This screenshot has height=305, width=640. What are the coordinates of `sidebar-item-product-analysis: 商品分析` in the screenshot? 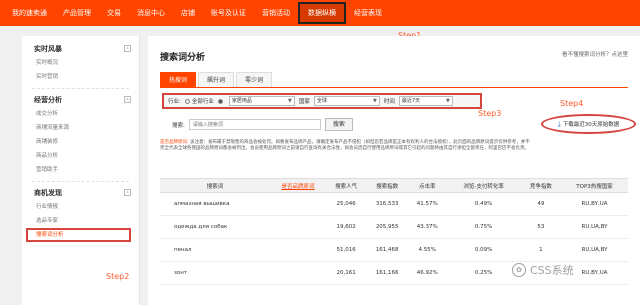 It's located at (80, 156).